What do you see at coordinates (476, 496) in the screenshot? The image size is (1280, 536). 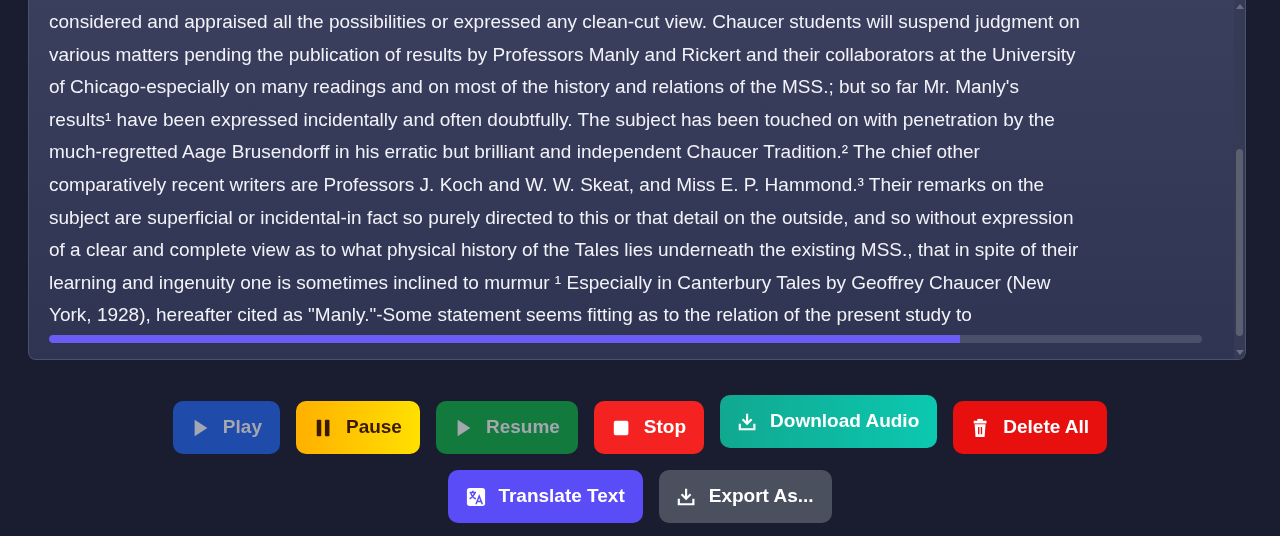 I see `translate-icon` at bounding box center [476, 496].